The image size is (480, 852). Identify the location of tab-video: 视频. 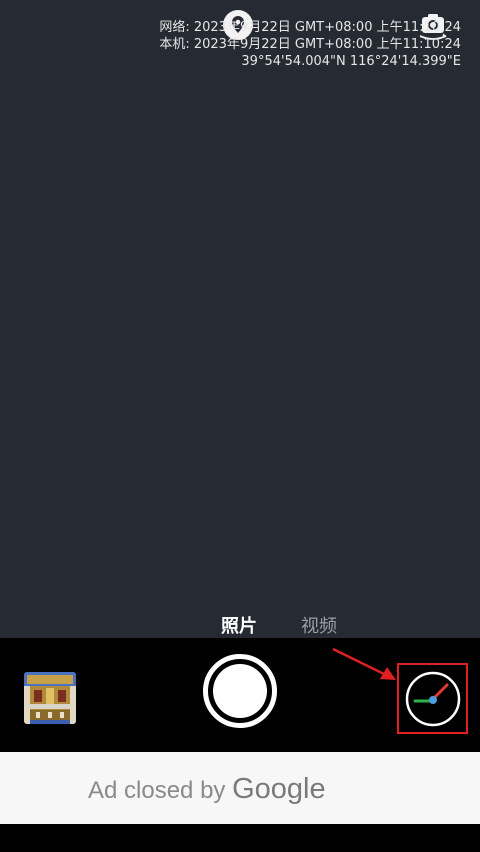
(319, 627).